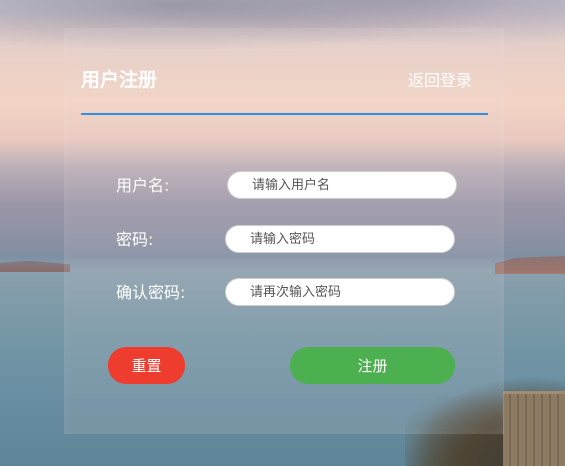 The width and height of the screenshot is (565, 466). What do you see at coordinates (143, 185) in the screenshot?
I see `username-label: 用户名:` at bounding box center [143, 185].